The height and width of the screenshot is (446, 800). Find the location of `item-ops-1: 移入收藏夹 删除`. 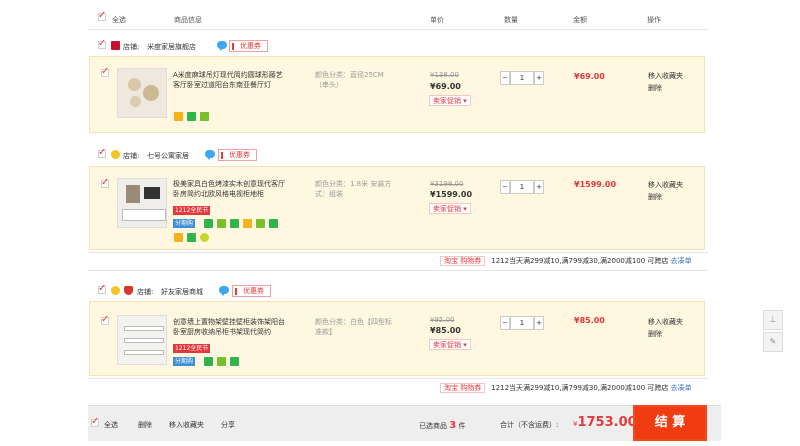

item-ops-1: 移入收藏夹 删除 is located at coordinates (665, 82).